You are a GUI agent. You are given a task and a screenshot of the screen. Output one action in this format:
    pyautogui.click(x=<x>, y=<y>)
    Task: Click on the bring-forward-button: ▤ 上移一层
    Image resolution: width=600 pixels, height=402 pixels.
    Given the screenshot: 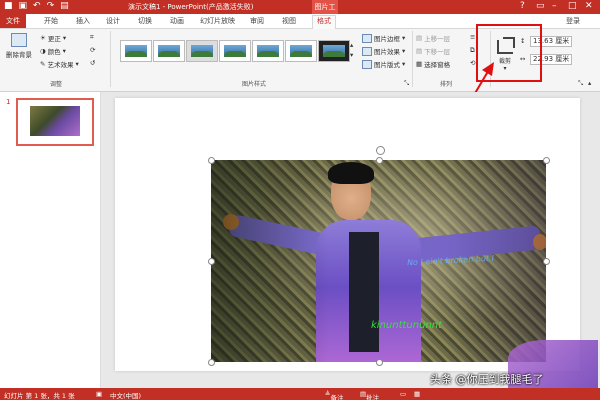 What is the action you would take?
    pyautogui.click(x=433, y=38)
    